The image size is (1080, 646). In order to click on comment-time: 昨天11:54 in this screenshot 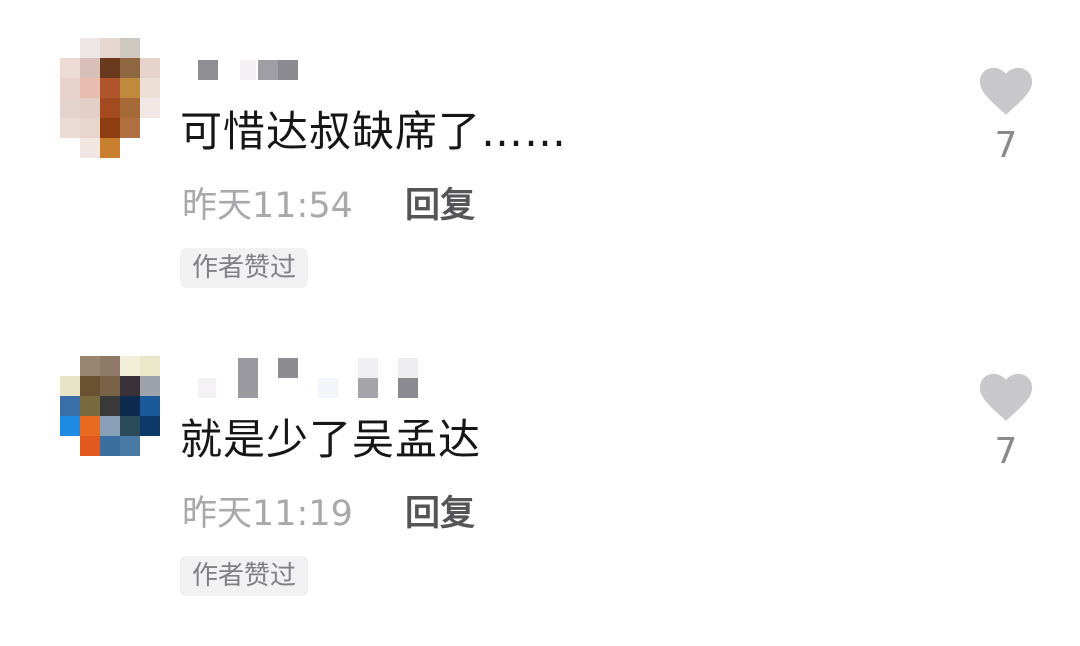, I will do `click(267, 206)`.